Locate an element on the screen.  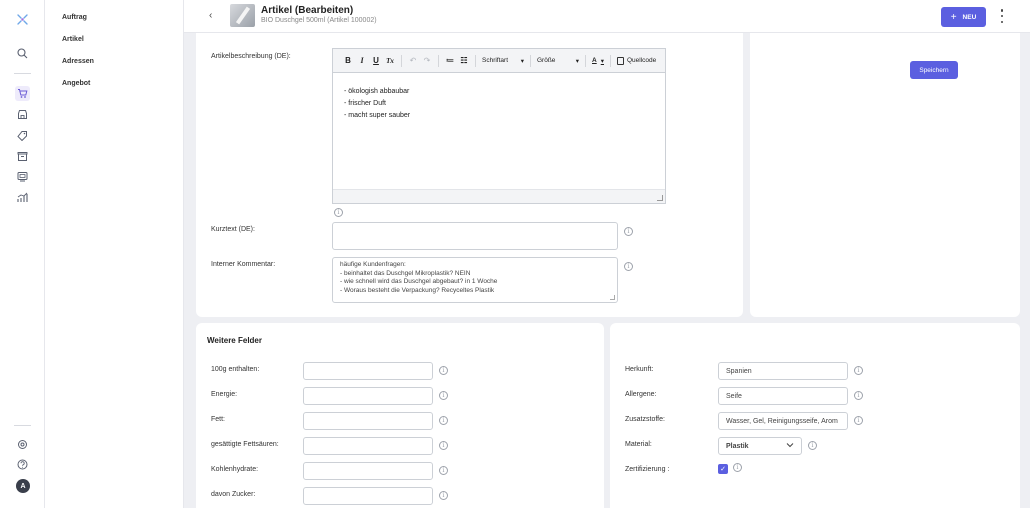
chart-icon is located at coordinates (22, 197).